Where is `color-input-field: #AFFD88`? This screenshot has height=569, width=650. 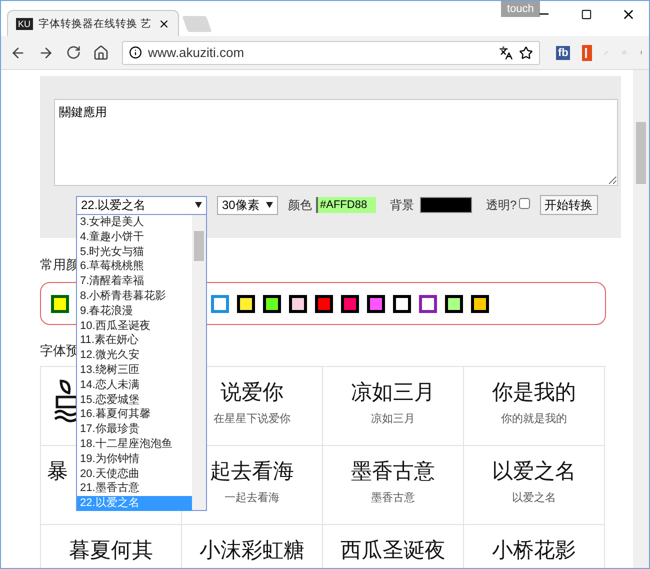 color-input-field: #AFFD88 is located at coordinates (346, 205).